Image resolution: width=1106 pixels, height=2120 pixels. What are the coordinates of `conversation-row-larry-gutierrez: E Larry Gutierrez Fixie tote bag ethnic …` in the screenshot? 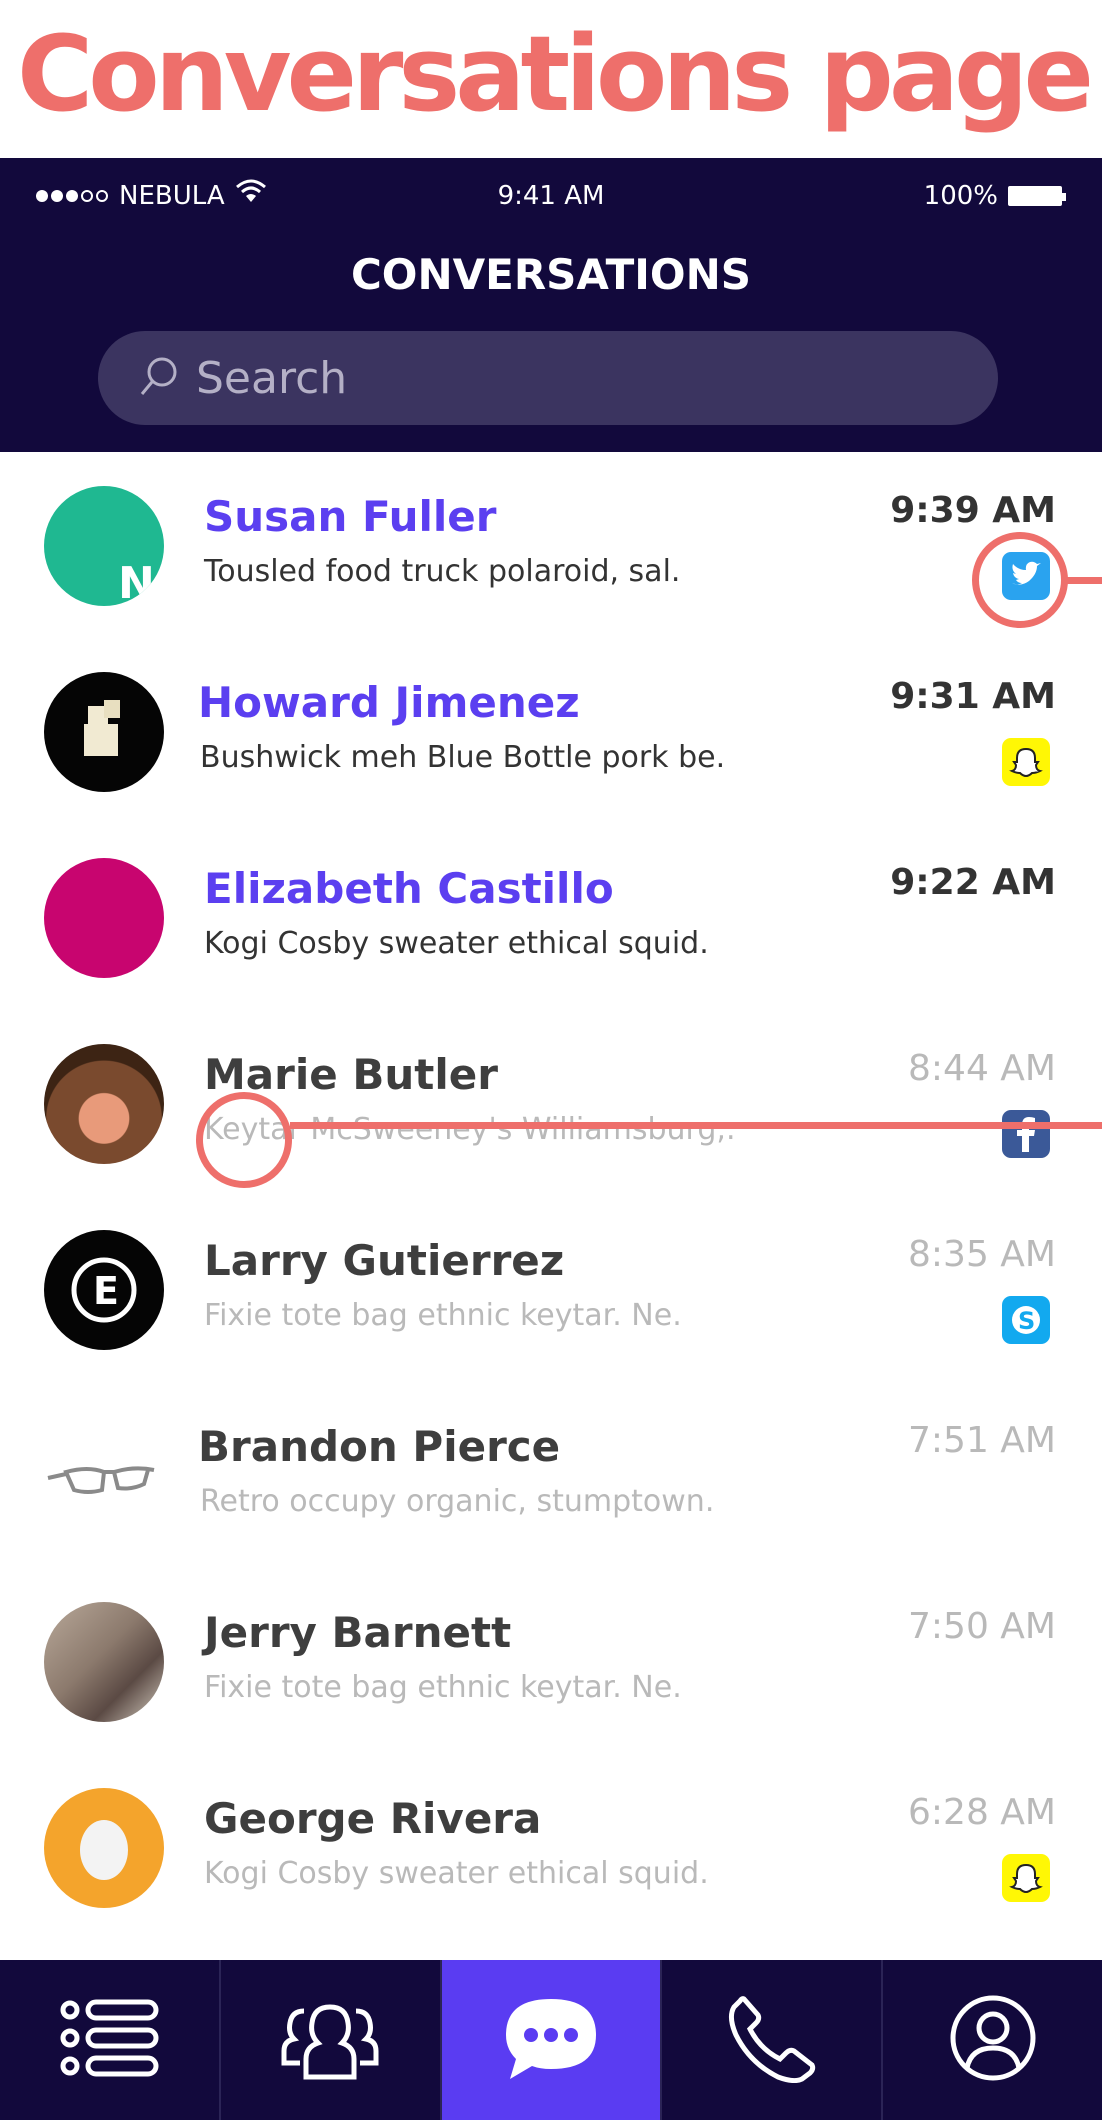 It's located at (551, 1289).